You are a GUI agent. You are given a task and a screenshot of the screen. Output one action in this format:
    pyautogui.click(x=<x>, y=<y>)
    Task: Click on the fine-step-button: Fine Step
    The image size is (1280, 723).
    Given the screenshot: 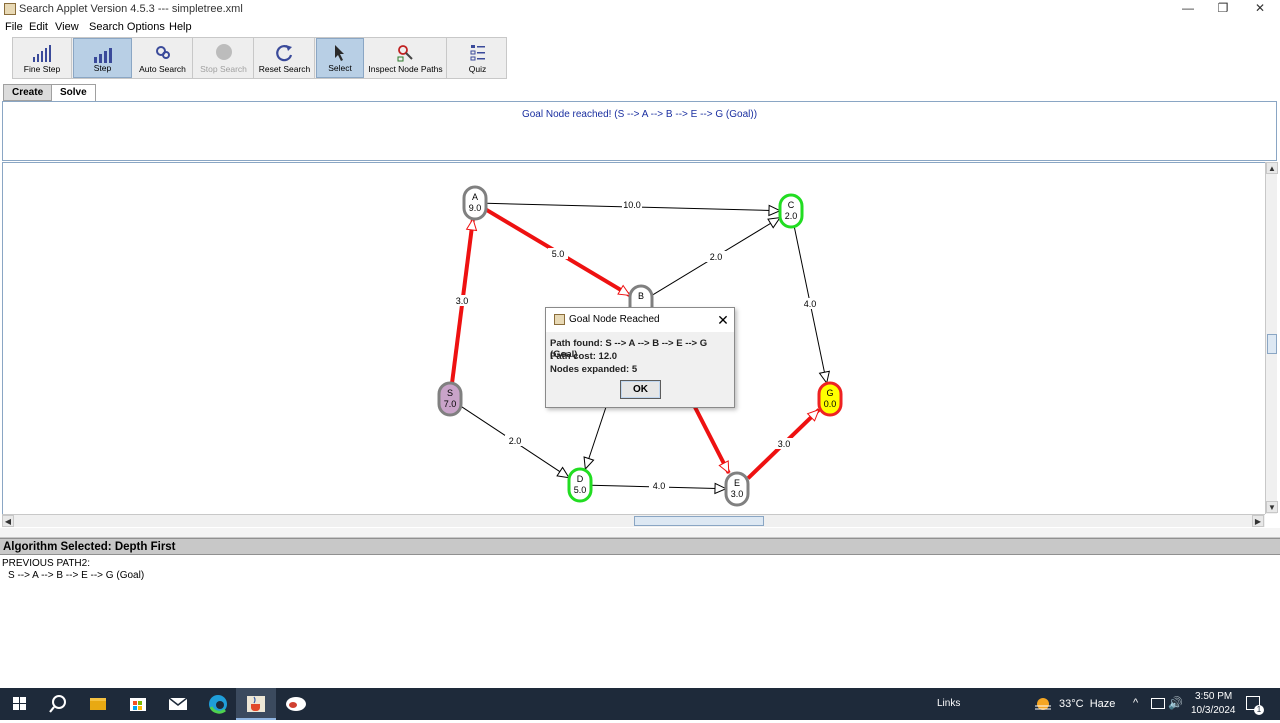 What is the action you would take?
    pyautogui.click(x=42, y=58)
    